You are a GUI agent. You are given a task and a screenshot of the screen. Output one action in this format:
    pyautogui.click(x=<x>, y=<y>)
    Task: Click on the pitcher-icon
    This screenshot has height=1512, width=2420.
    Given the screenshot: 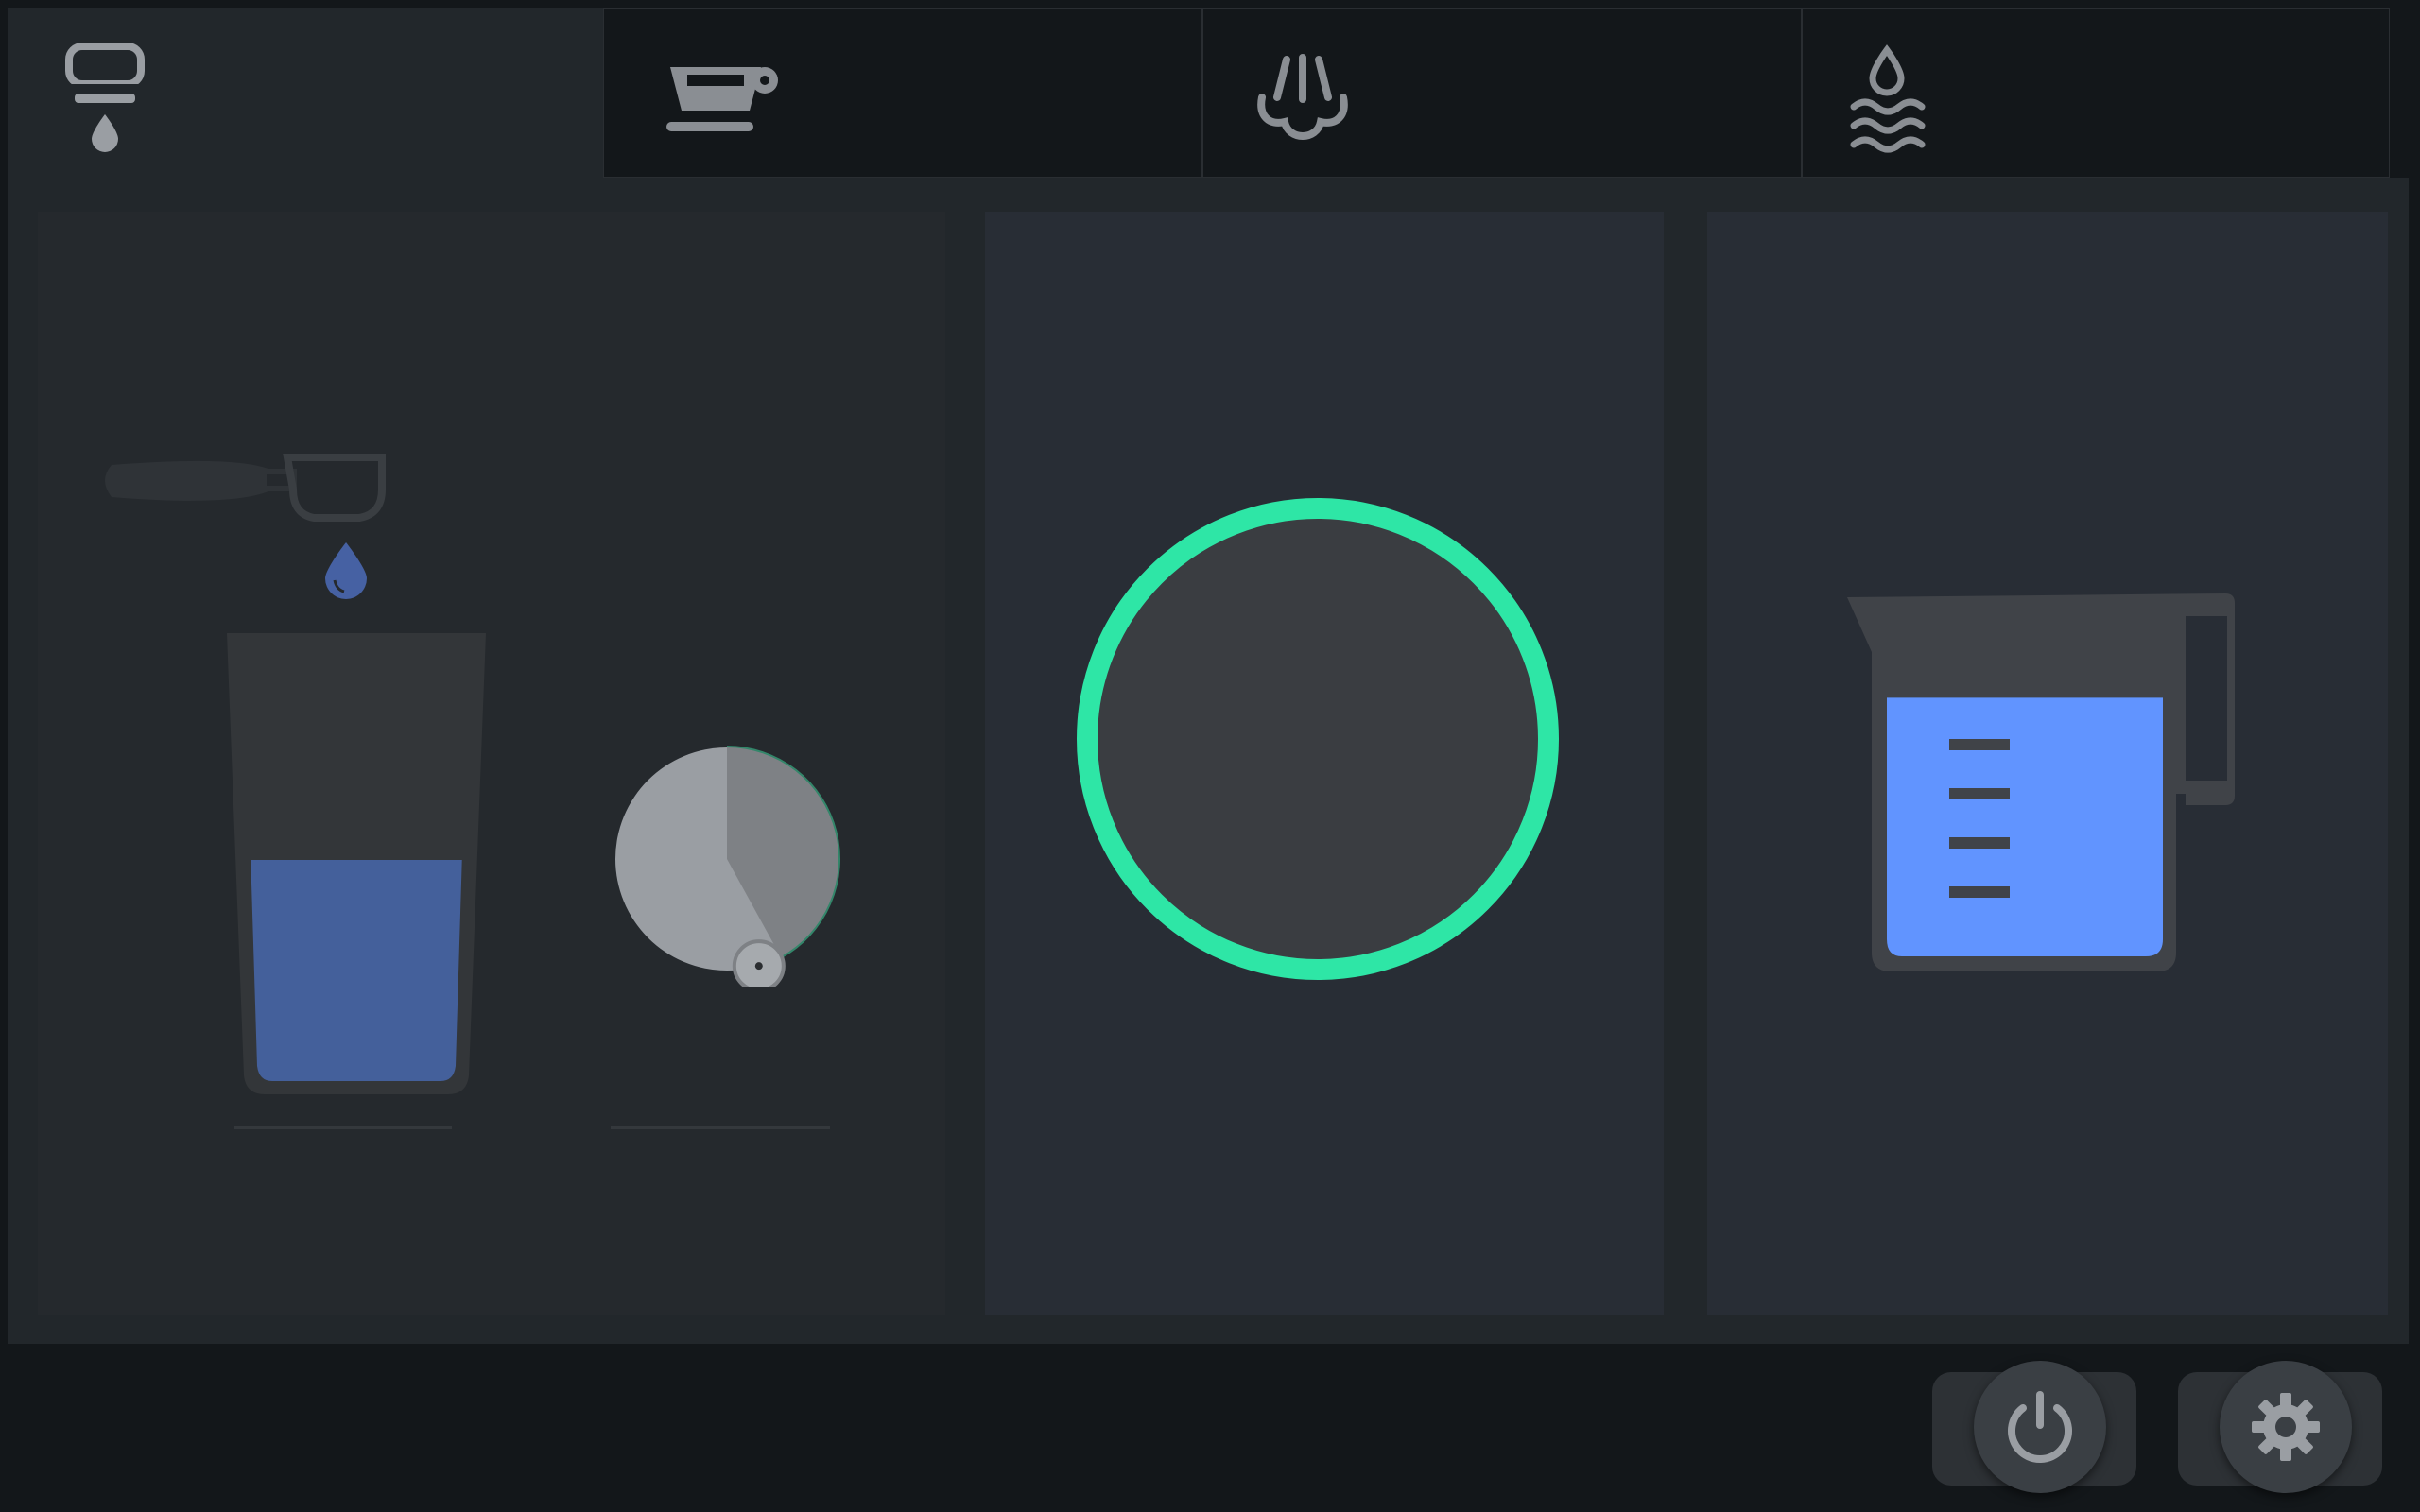 What is the action you would take?
    pyautogui.click(x=2045, y=786)
    